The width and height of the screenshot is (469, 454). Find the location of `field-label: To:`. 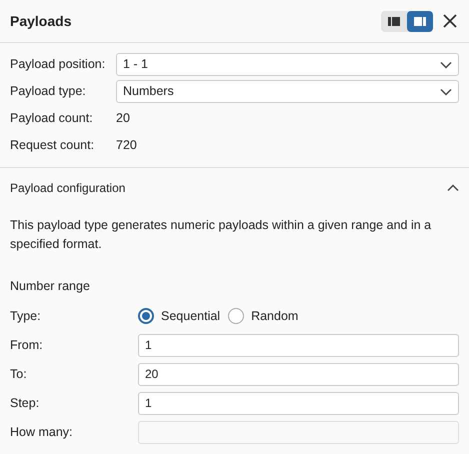

field-label: To: is located at coordinates (19, 374).